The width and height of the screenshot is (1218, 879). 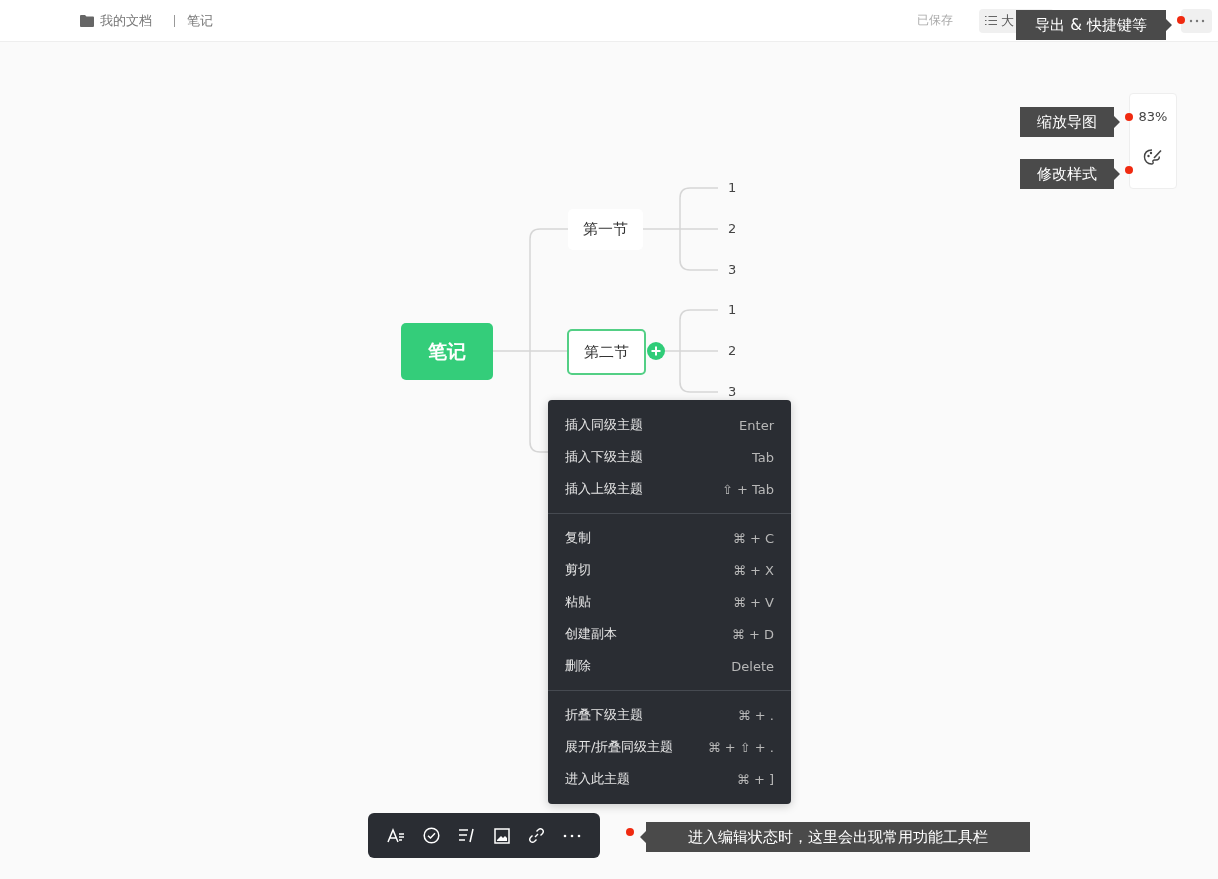 What do you see at coordinates (1070, 122) in the screenshot?
I see `guide-tooltip: 缩放导图` at bounding box center [1070, 122].